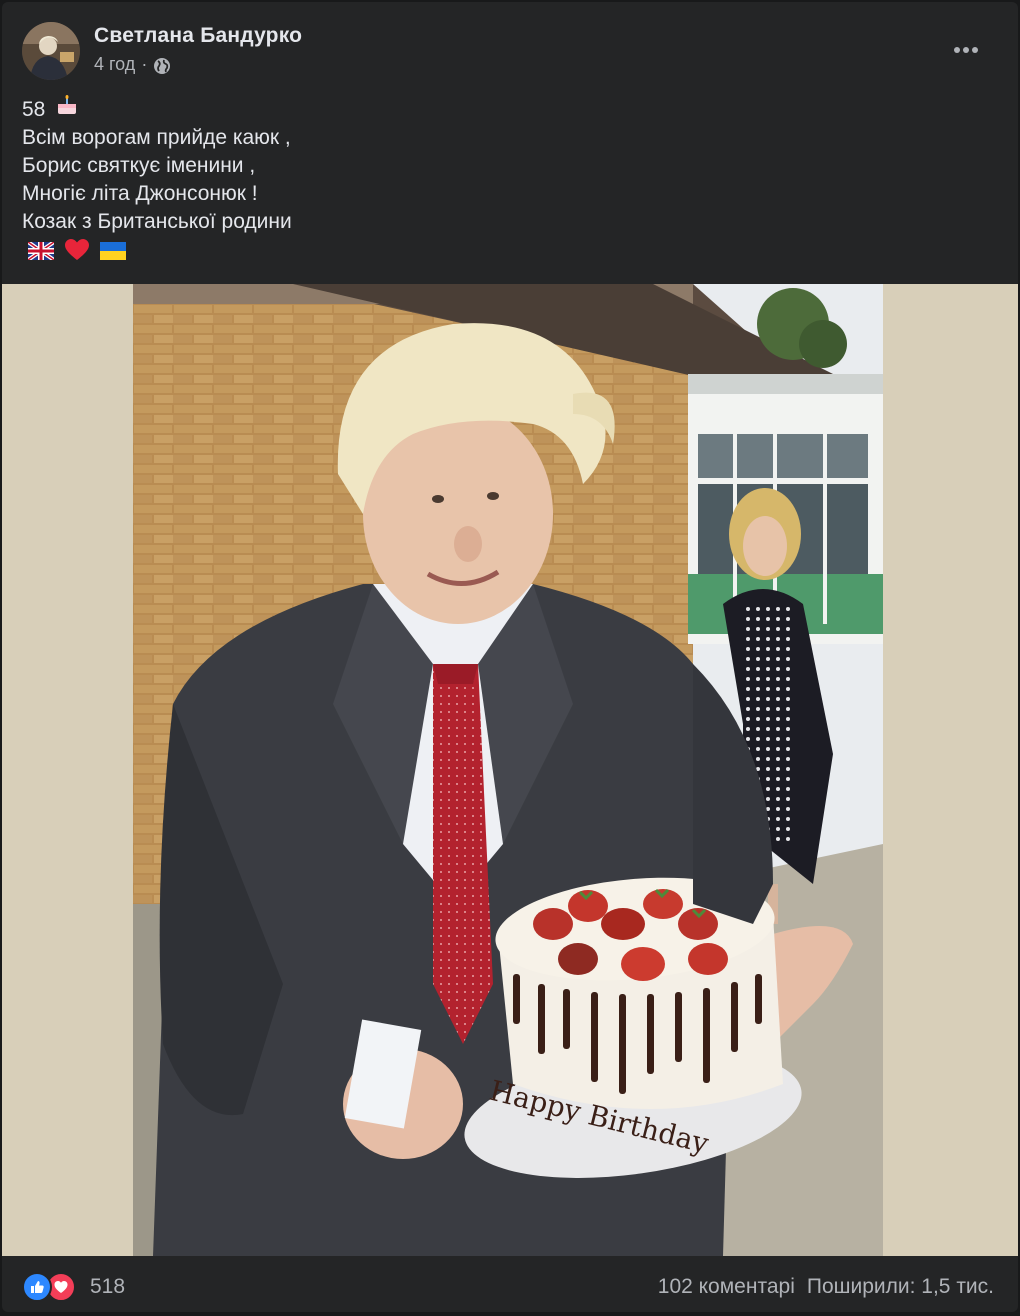 Image resolution: width=1020 pixels, height=1316 pixels. I want to click on red-heart-emoji, so click(77, 254).